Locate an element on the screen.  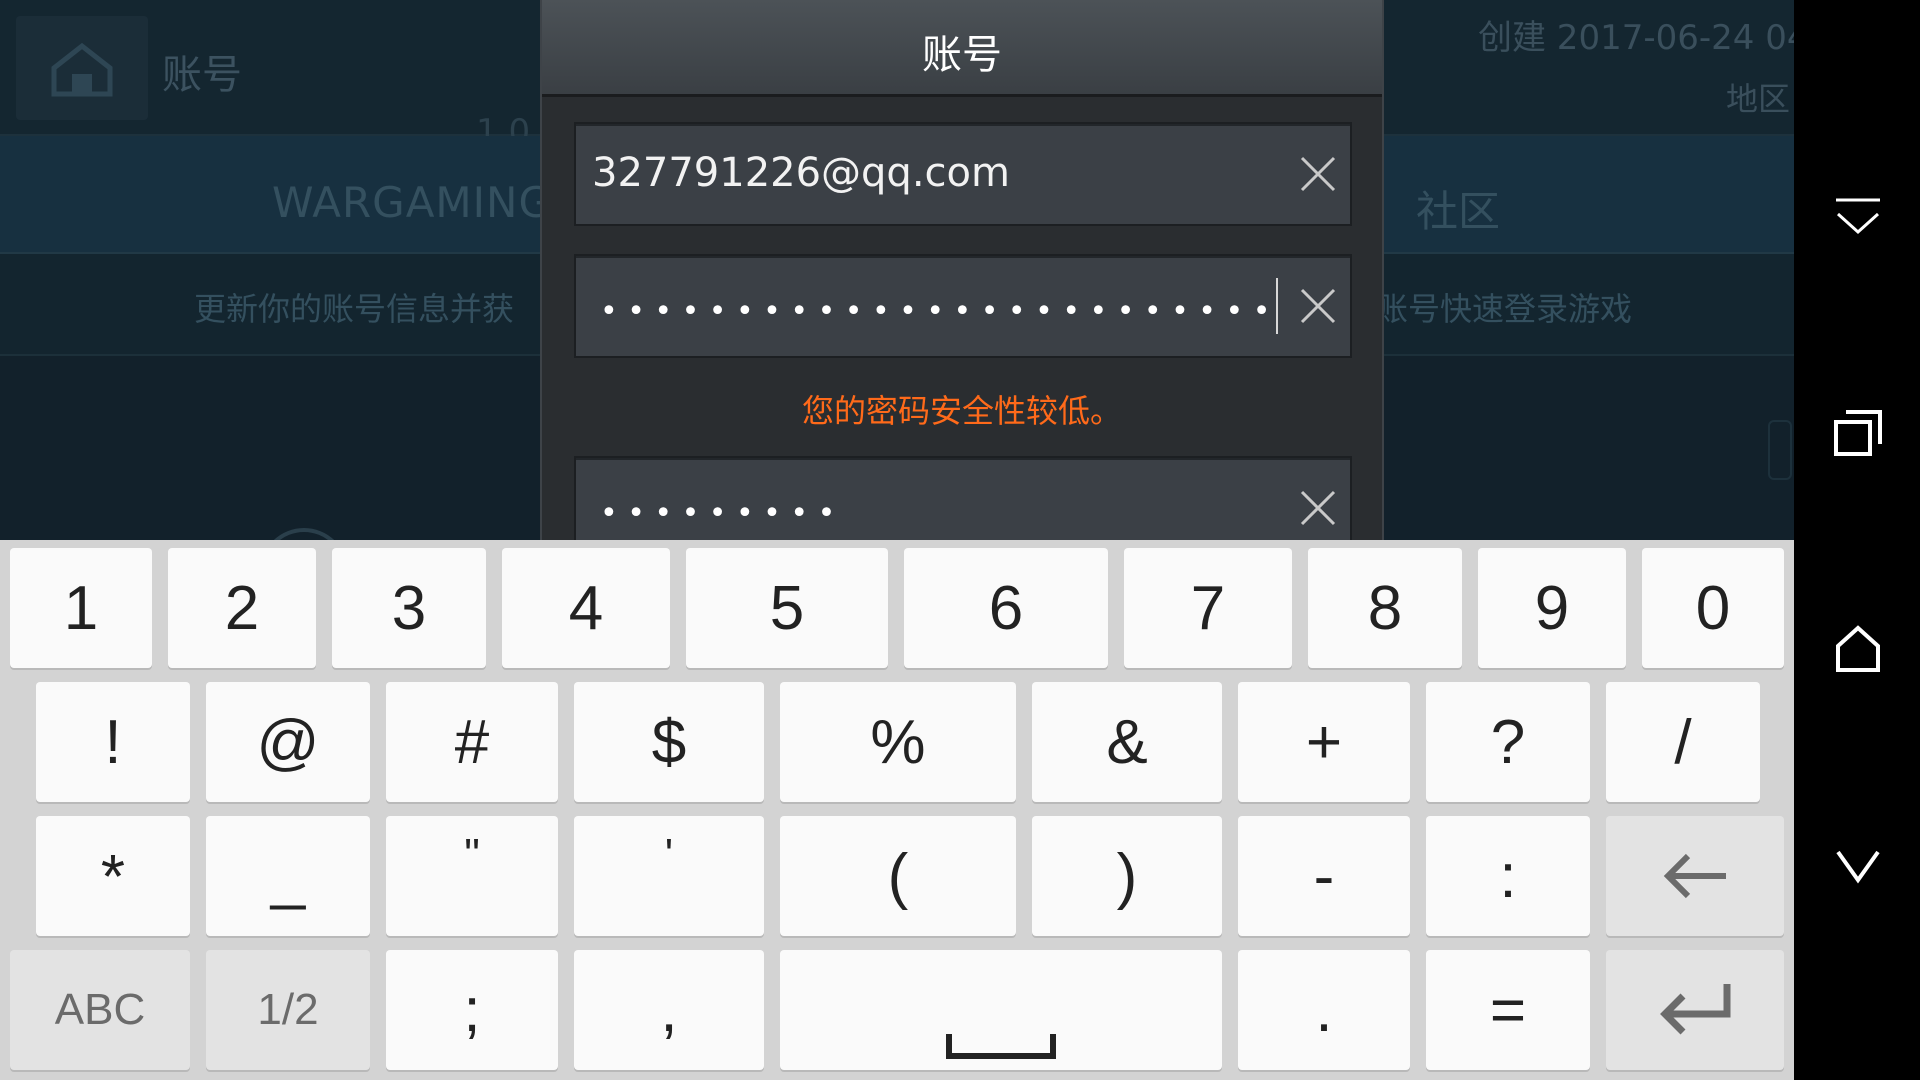
recents-icon is located at coordinates (1858, 432).